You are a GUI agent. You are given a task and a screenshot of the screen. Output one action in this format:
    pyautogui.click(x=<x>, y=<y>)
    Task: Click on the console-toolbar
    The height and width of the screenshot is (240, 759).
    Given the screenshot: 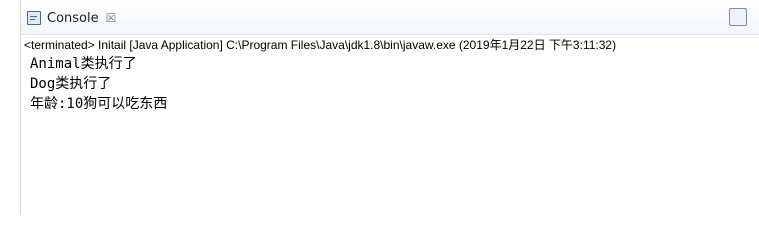 What is the action you would take?
    pyautogui.click(x=738, y=17)
    